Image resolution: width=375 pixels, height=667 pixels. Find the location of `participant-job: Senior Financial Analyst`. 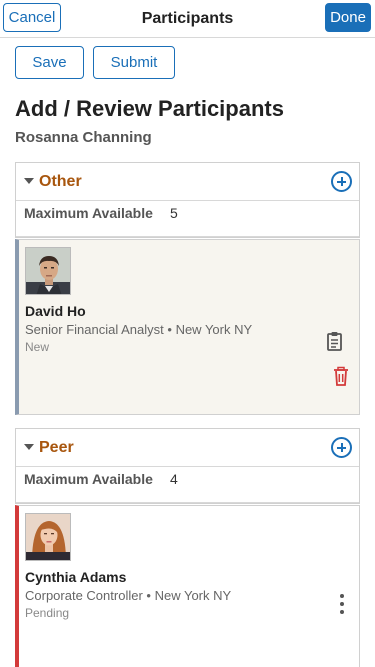

participant-job: Senior Financial Analyst is located at coordinates (94, 329).